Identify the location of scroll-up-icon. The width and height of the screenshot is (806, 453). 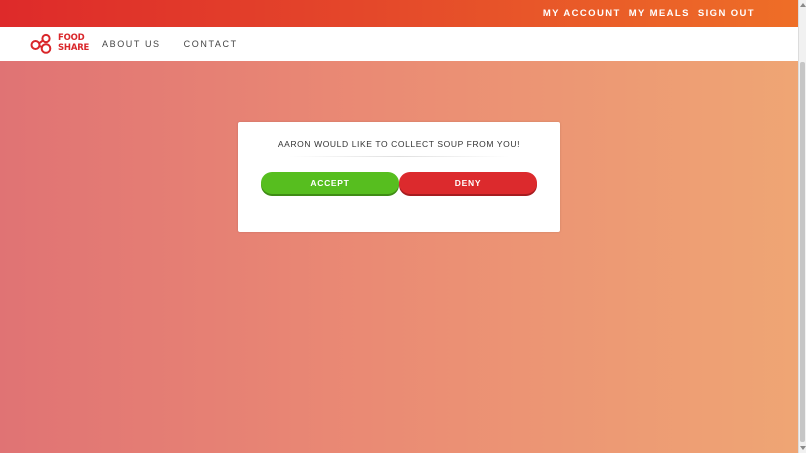
(803, 5).